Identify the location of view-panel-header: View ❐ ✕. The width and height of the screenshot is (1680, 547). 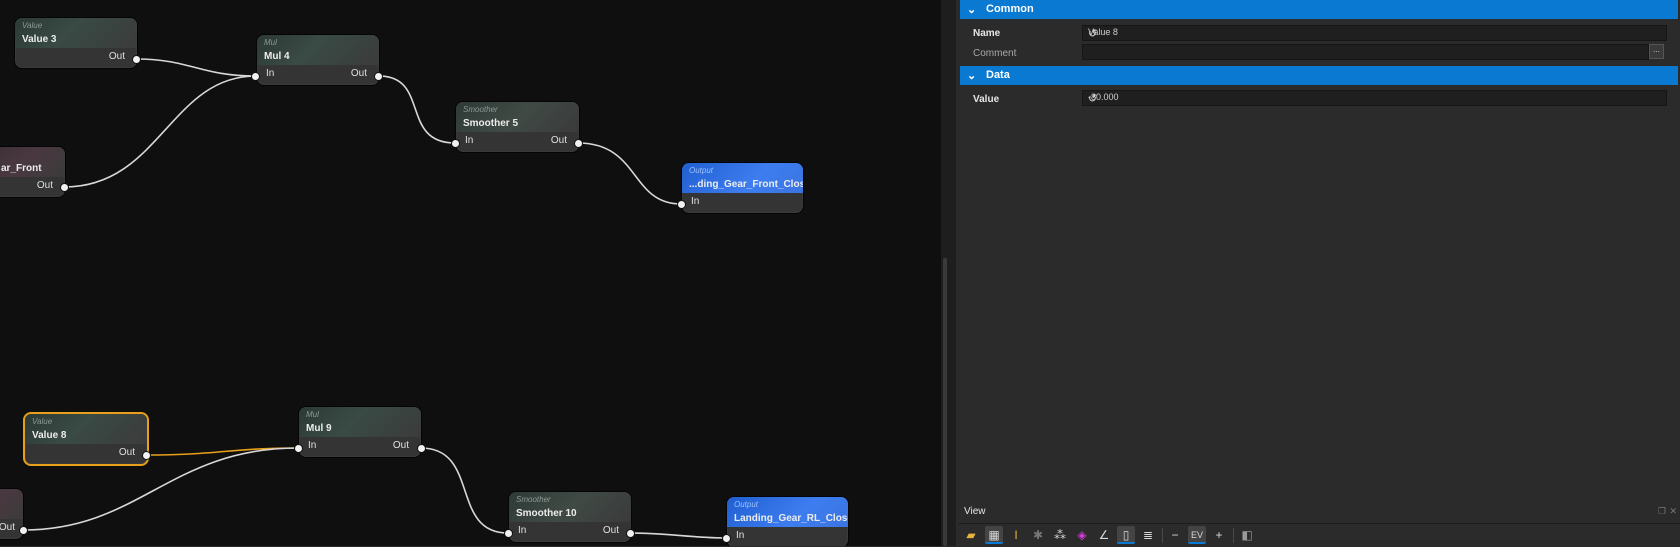
(1319, 512).